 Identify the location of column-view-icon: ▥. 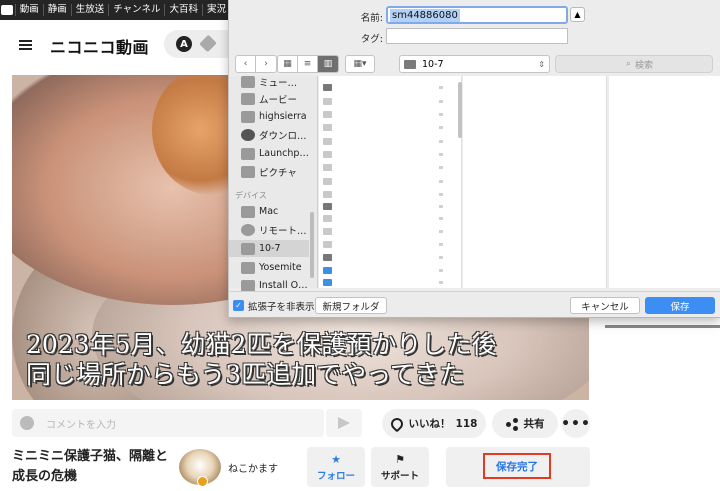
(328, 64).